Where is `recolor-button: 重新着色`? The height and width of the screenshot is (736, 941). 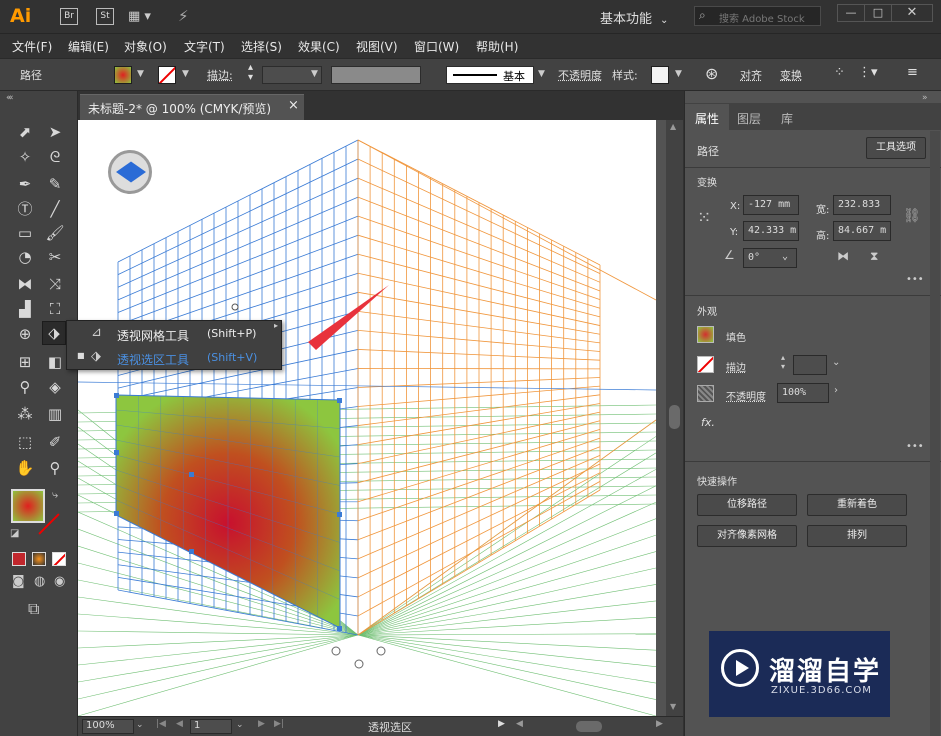
recolor-button: 重新着色 is located at coordinates (857, 505).